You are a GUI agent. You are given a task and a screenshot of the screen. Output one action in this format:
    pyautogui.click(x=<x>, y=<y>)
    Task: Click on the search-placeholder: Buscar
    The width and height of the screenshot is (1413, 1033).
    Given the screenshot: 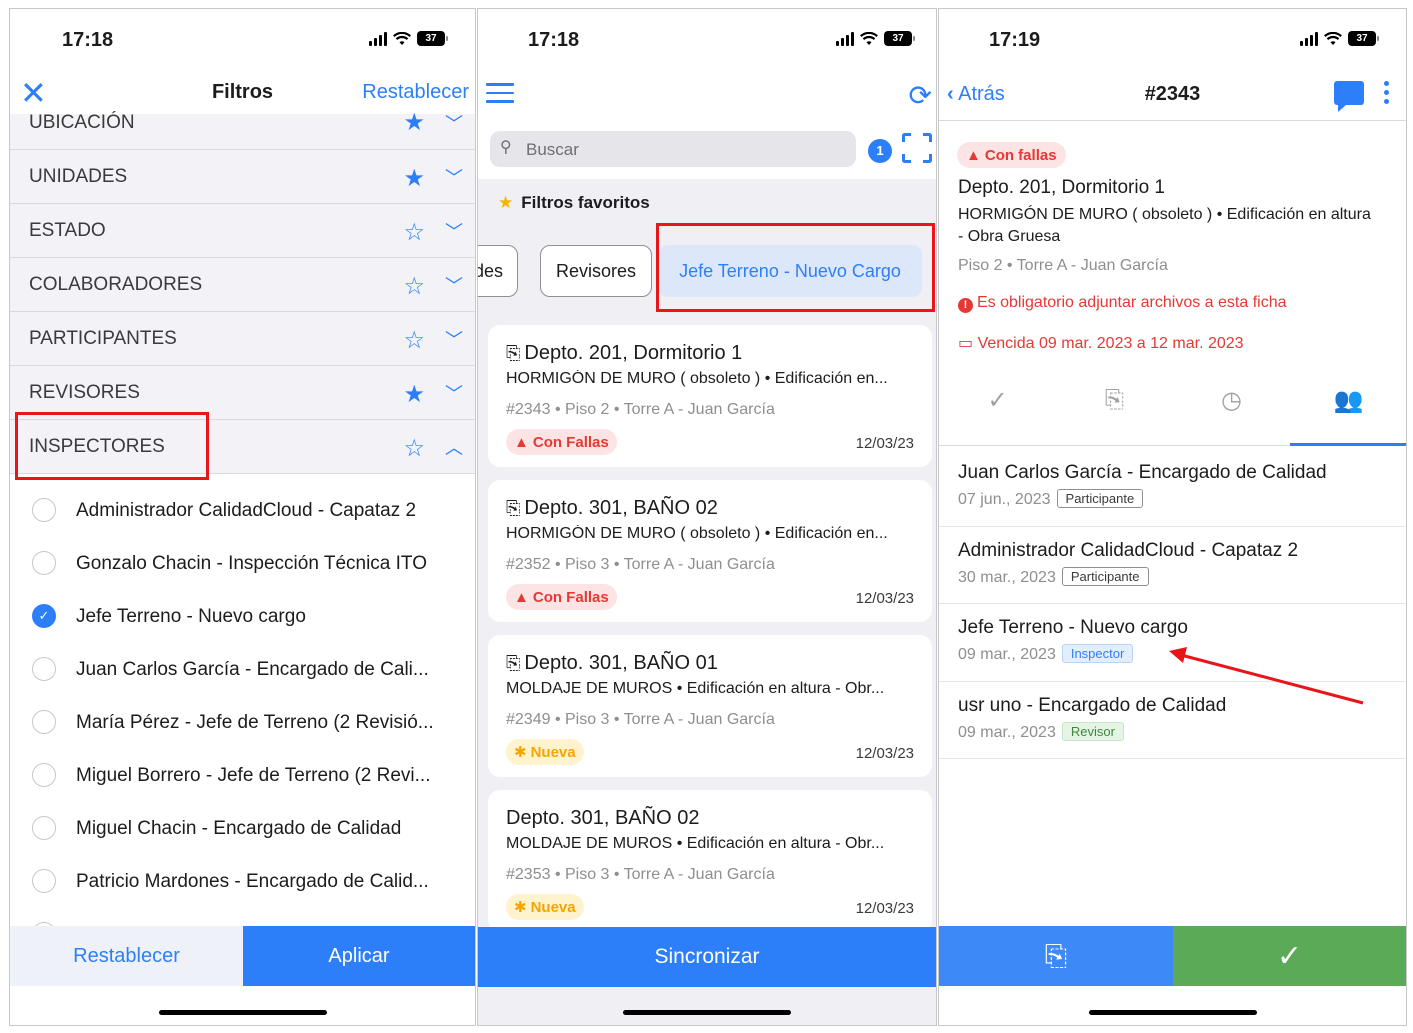 What is the action you would take?
    pyautogui.click(x=552, y=149)
    